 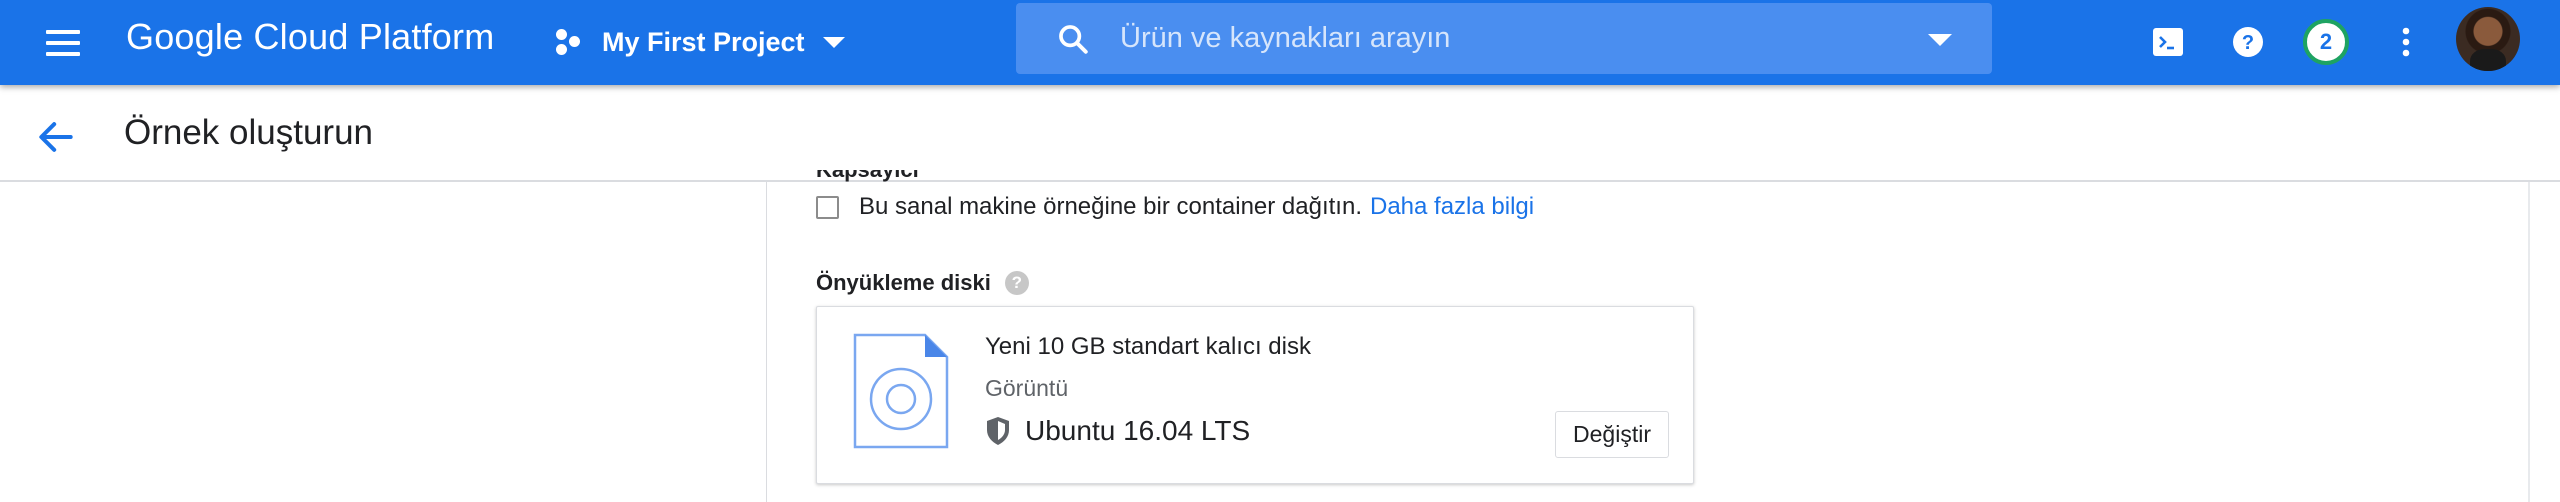 What do you see at coordinates (901, 391) in the screenshot?
I see `disk-file-icon` at bounding box center [901, 391].